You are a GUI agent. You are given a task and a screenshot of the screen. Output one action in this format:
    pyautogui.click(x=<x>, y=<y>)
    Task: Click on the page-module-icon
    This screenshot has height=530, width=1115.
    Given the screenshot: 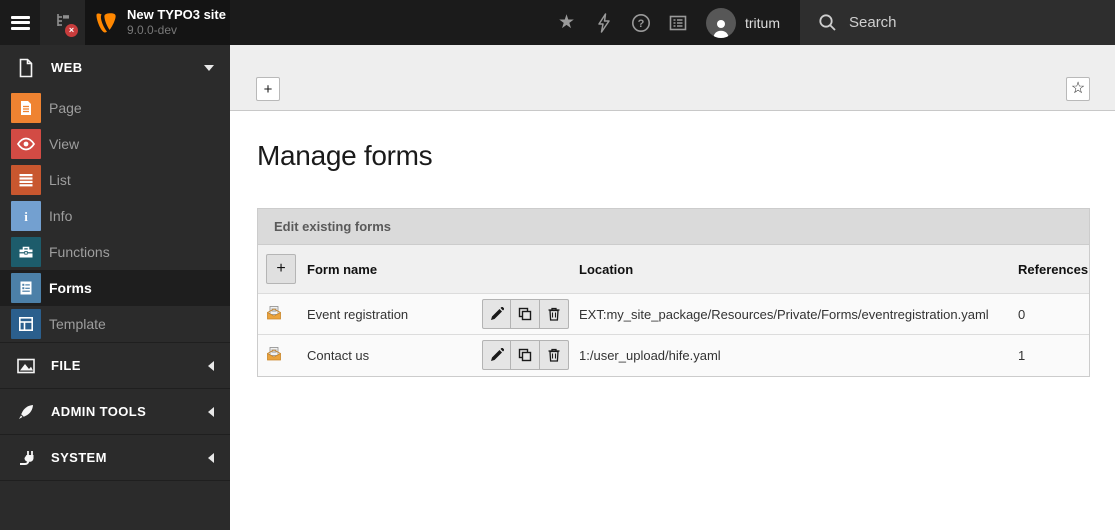 What is the action you would take?
    pyautogui.click(x=26, y=108)
    